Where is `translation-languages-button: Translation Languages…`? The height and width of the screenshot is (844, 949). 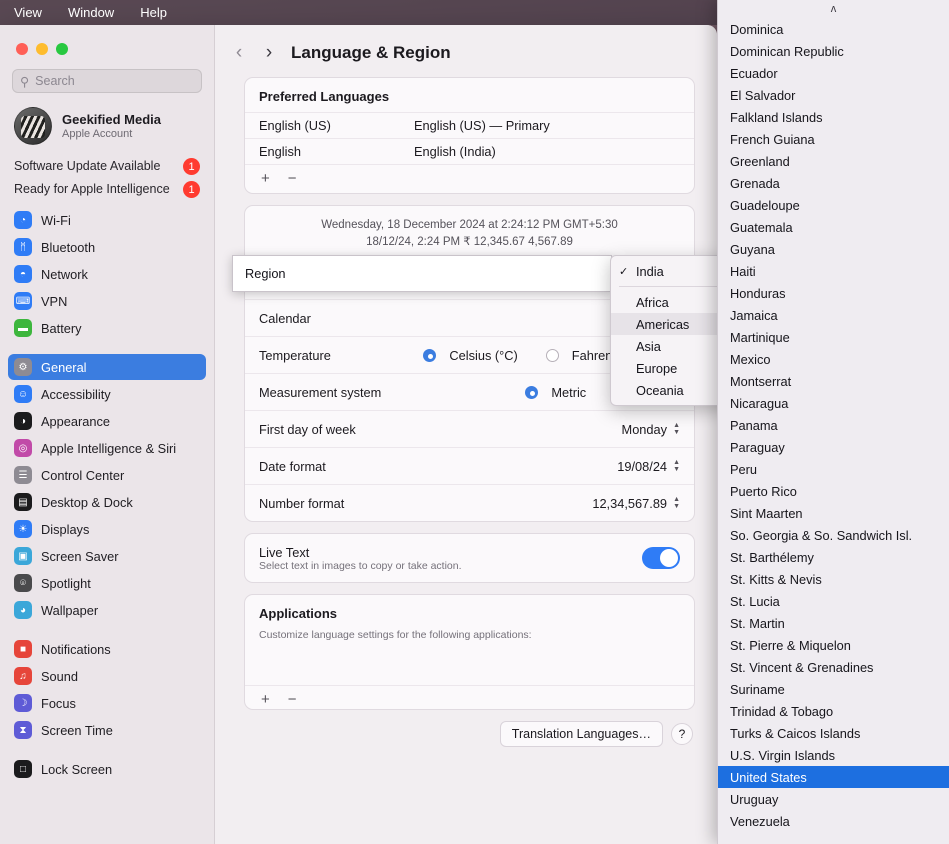 translation-languages-button: Translation Languages… is located at coordinates (581, 734).